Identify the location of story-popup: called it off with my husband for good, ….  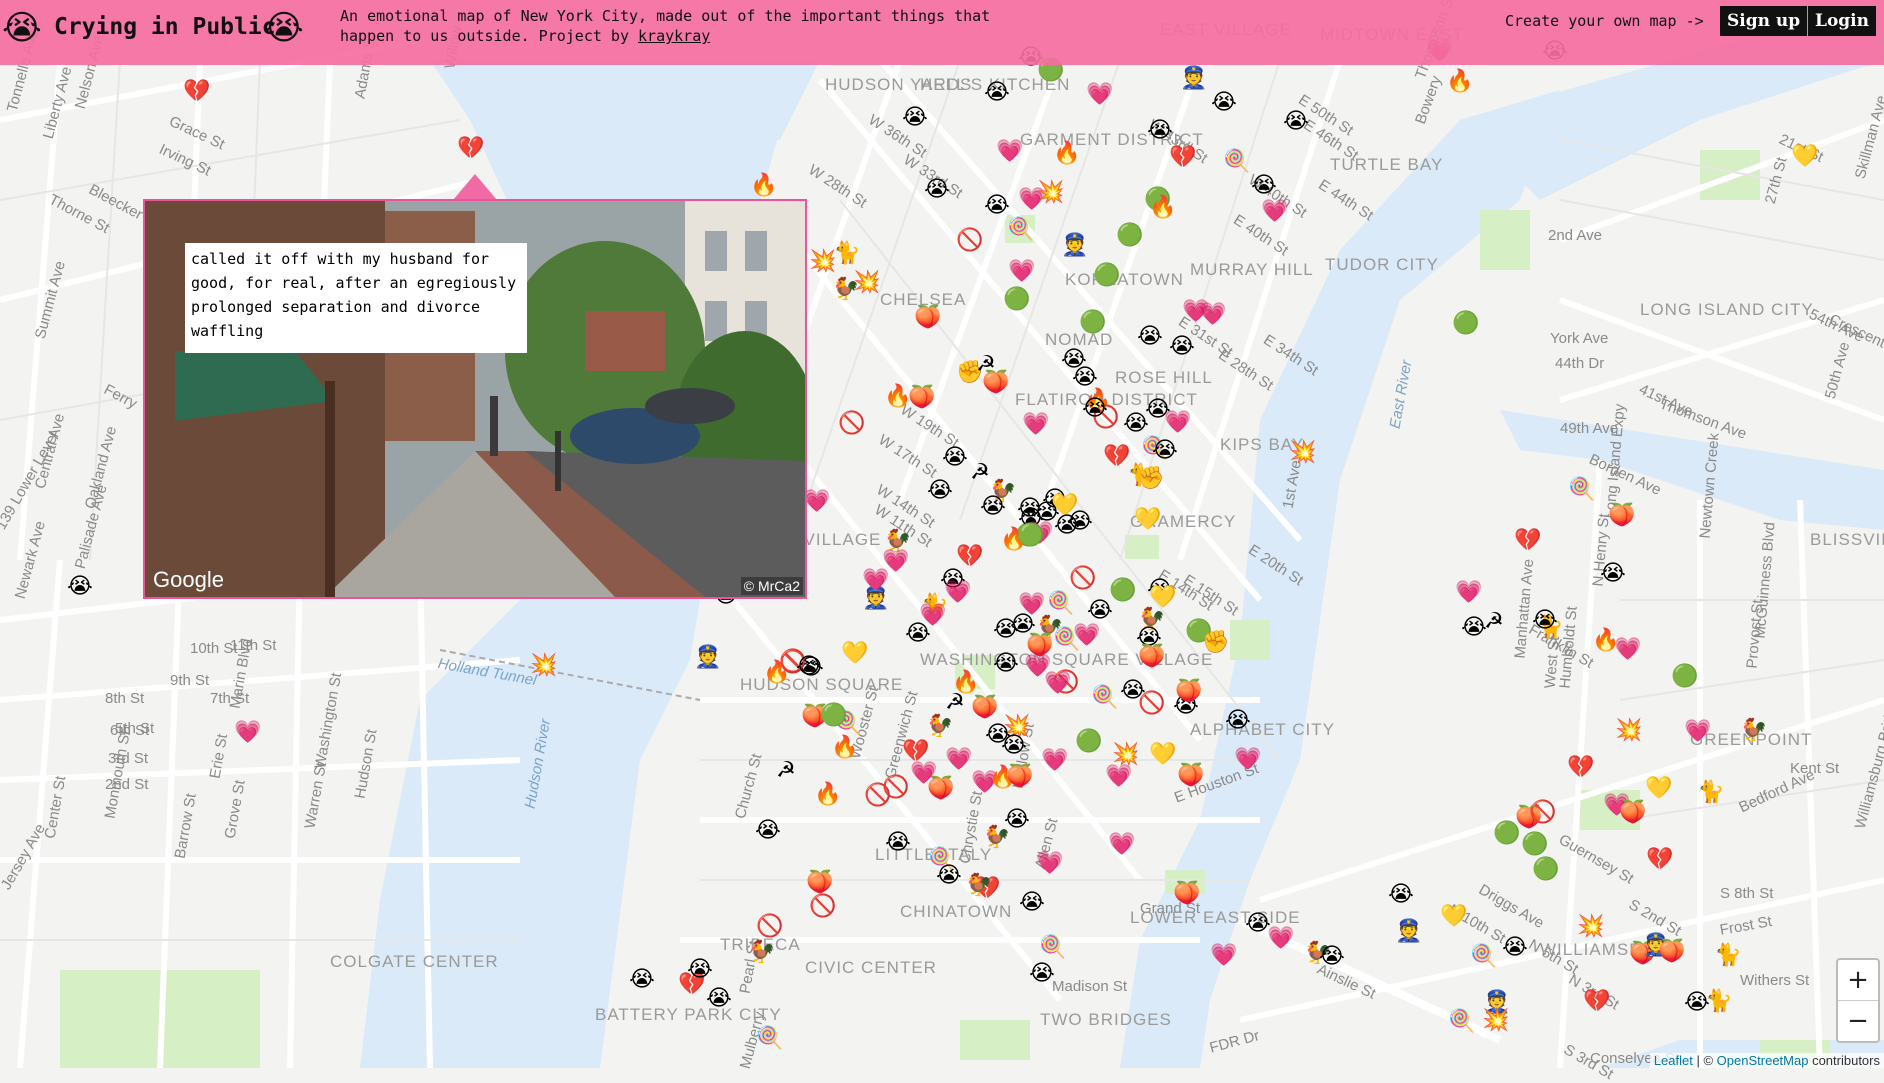
(475, 399).